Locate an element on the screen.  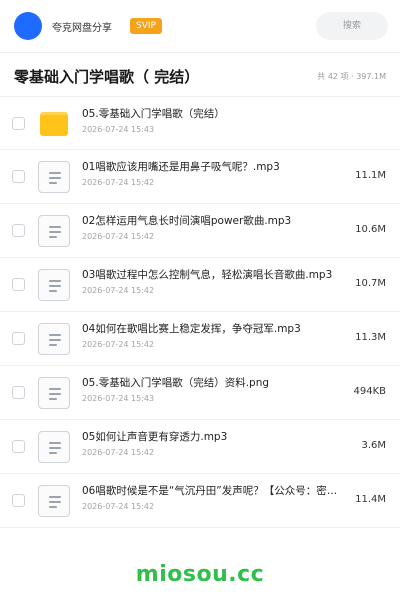
list-item: 05.零基础入门学唱歌（完结） 2026-07-24 15:43 is located at coordinates (200, 123).